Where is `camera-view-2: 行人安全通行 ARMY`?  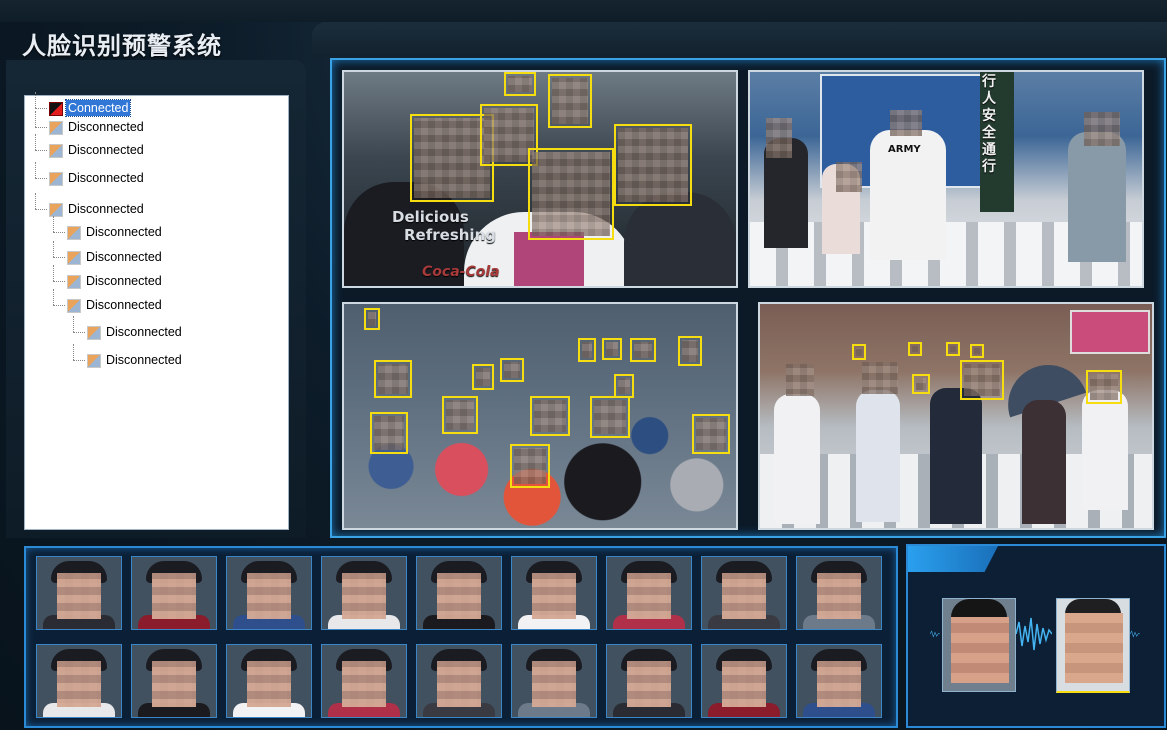 camera-view-2: 行人安全通行 ARMY is located at coordinates (946, 179).